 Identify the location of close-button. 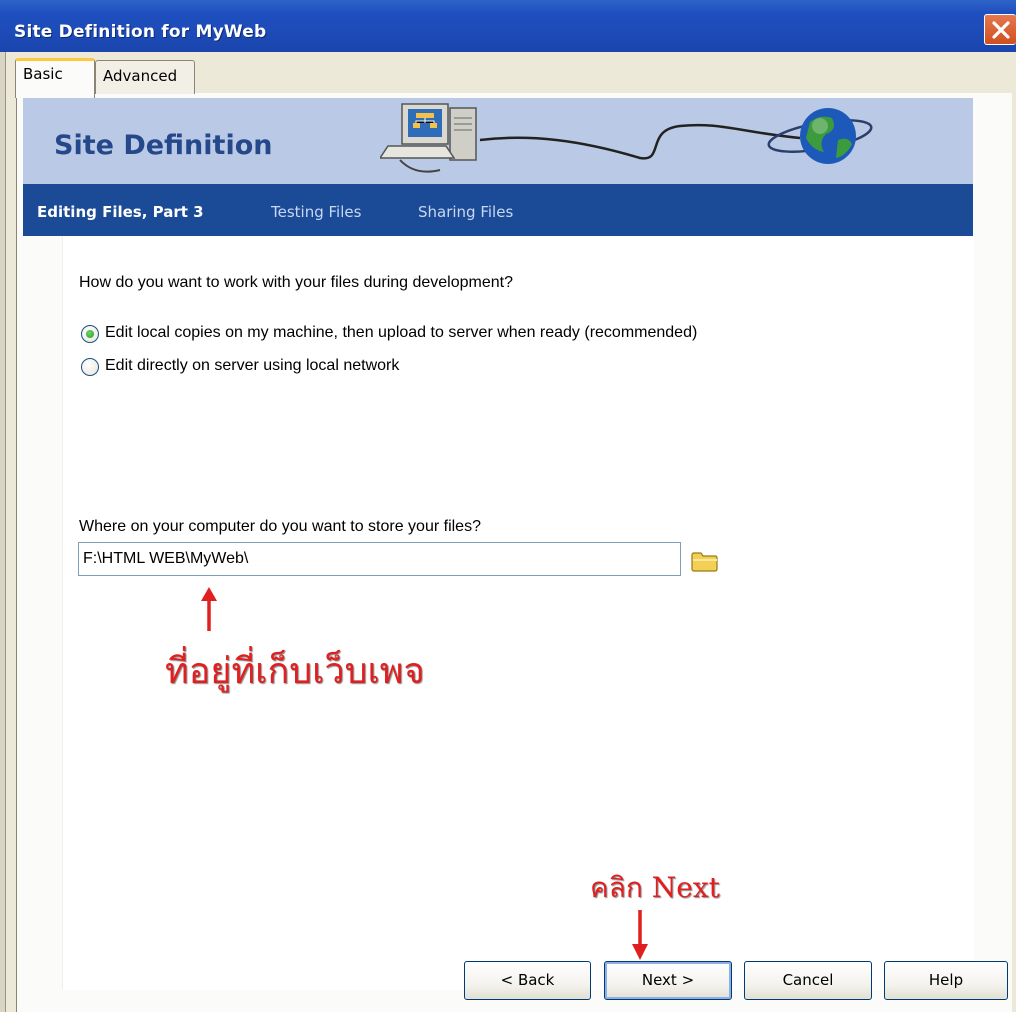
(1000, 29).